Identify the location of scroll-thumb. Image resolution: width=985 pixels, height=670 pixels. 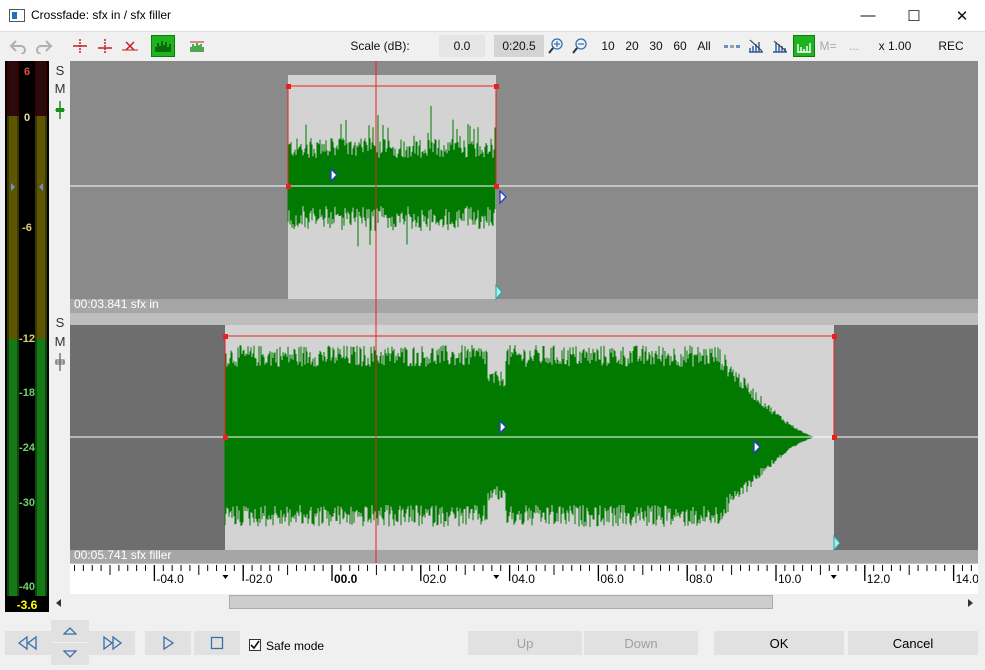
(501, 602).